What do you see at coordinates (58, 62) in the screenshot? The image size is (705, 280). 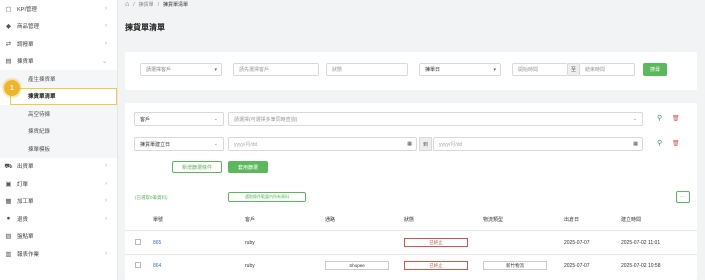 I see `sidebar-item-picking: ▤ 揀貨單 ⌄` at bounding box center [58, 62].